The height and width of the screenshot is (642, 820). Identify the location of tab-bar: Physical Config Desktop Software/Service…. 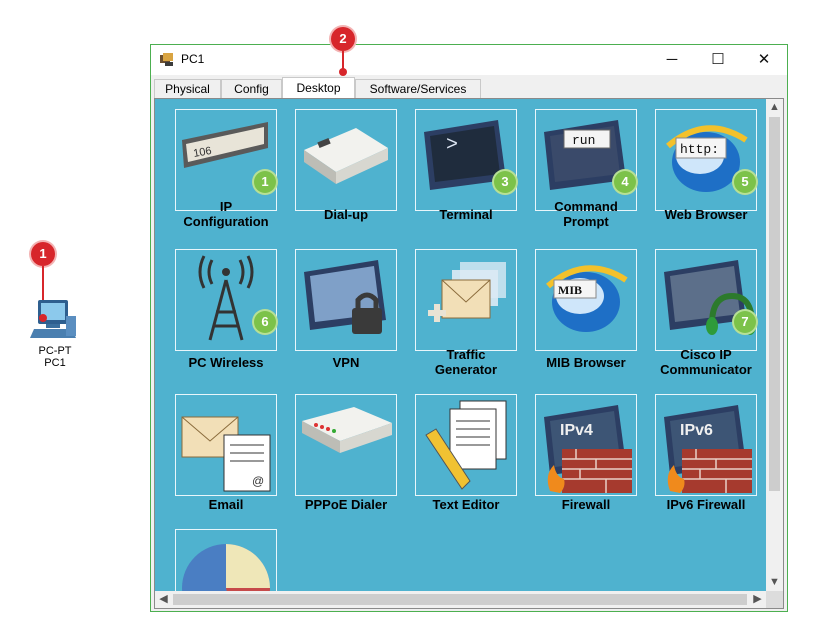
(469, 88).